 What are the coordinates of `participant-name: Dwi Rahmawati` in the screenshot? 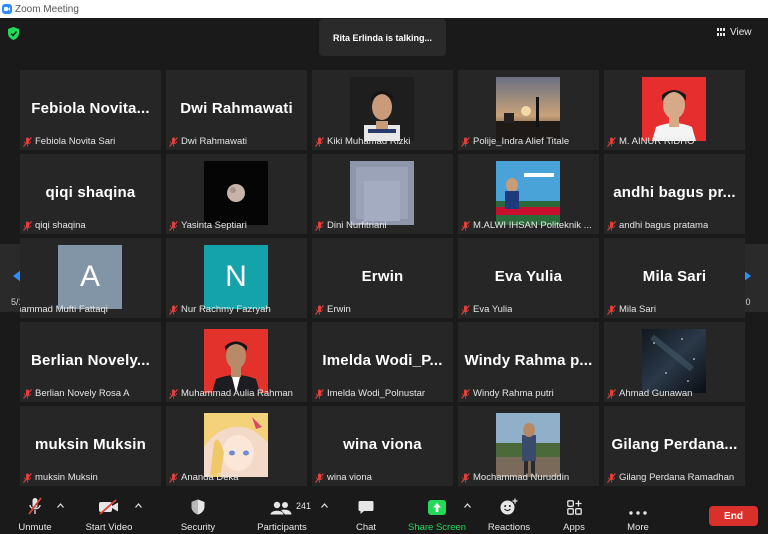 It's located at (214, 141).